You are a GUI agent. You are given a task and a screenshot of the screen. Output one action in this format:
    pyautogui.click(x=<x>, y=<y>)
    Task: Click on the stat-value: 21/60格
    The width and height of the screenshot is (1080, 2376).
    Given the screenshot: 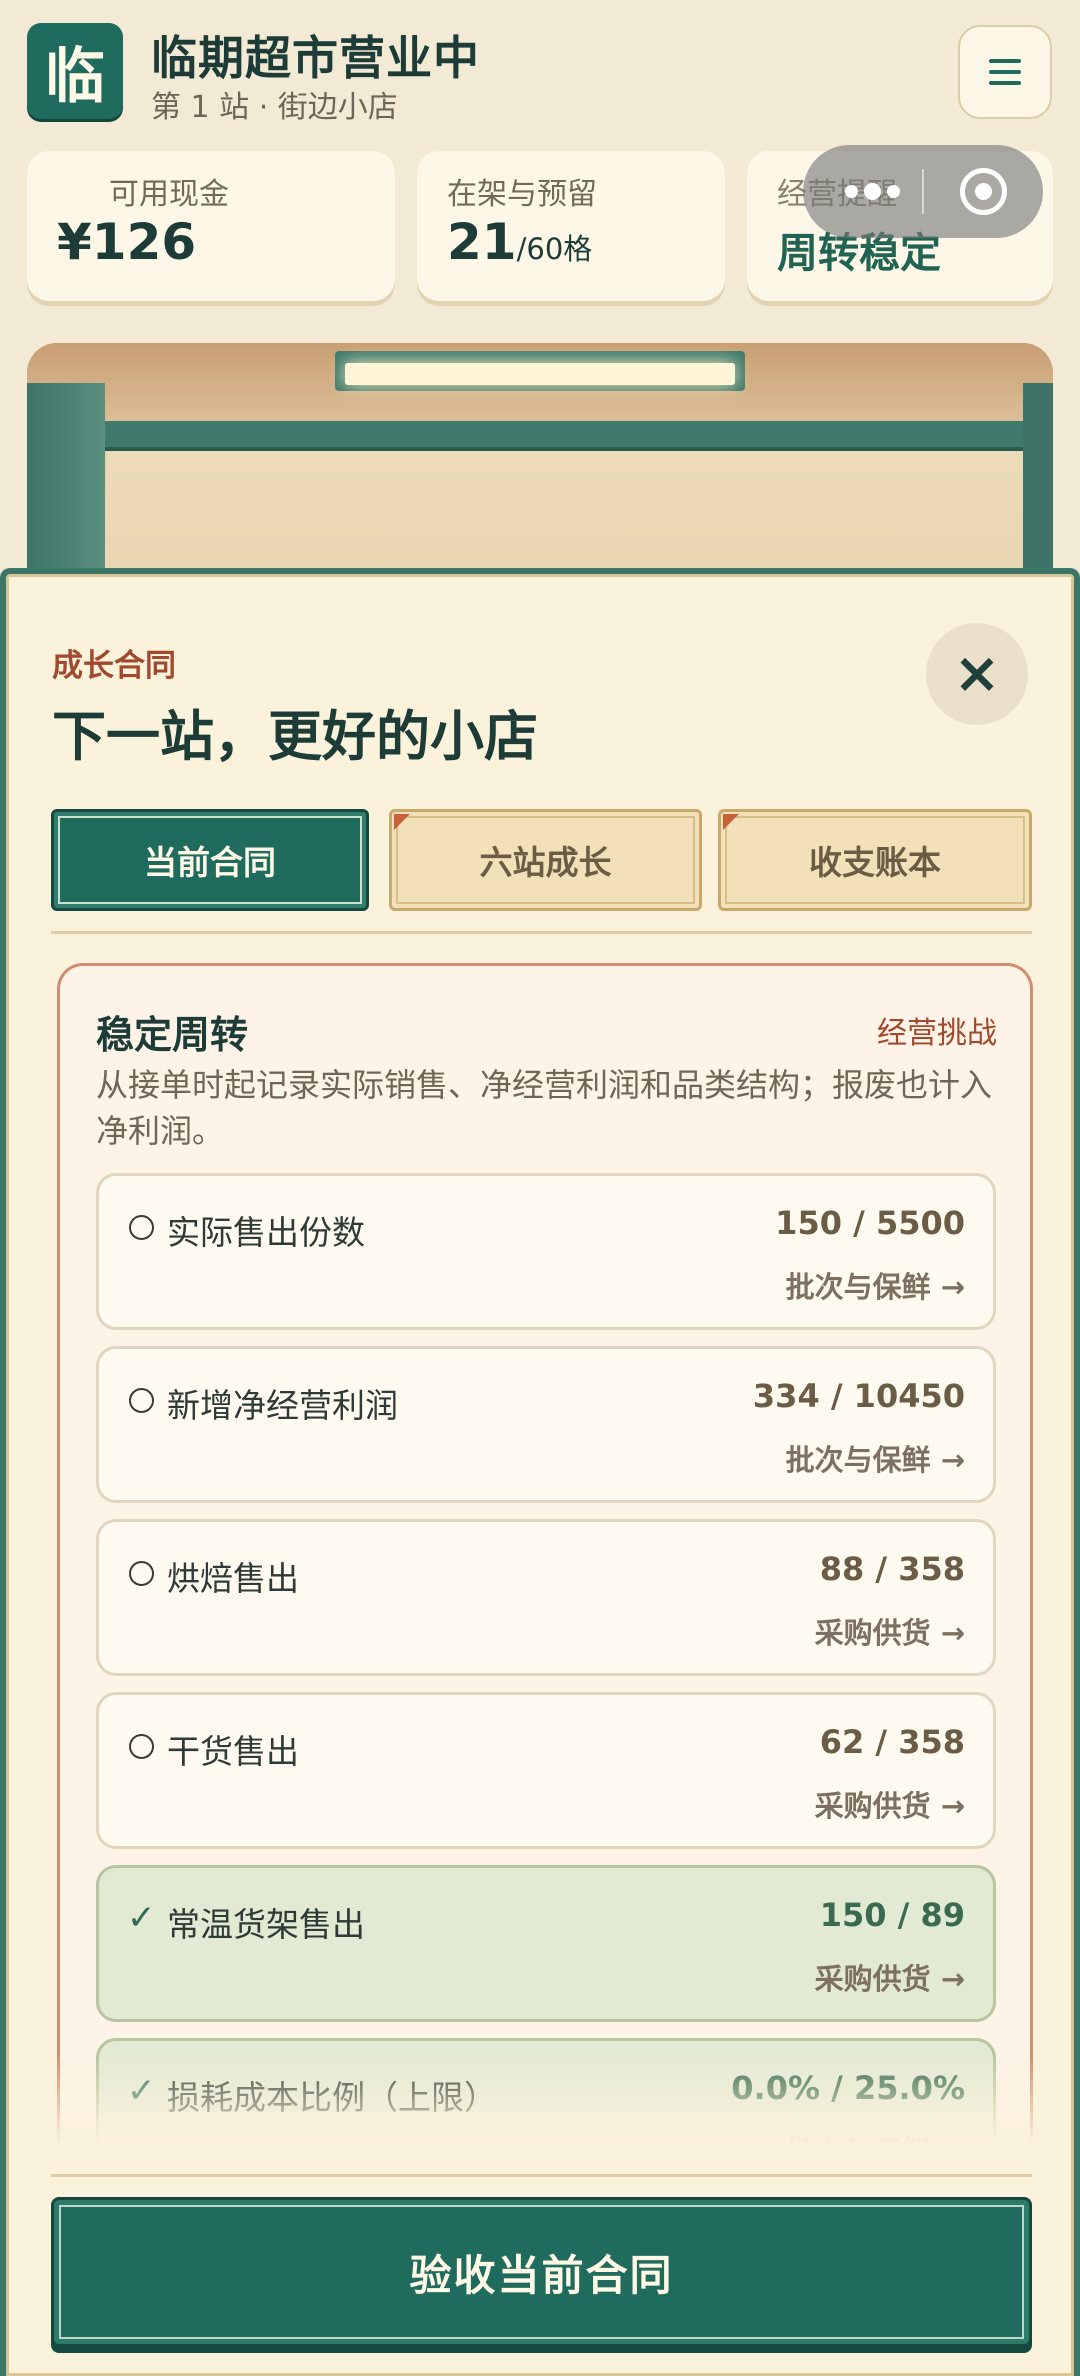 What is the action you would take?
    pyautogui.click(x=520, y=242)
    